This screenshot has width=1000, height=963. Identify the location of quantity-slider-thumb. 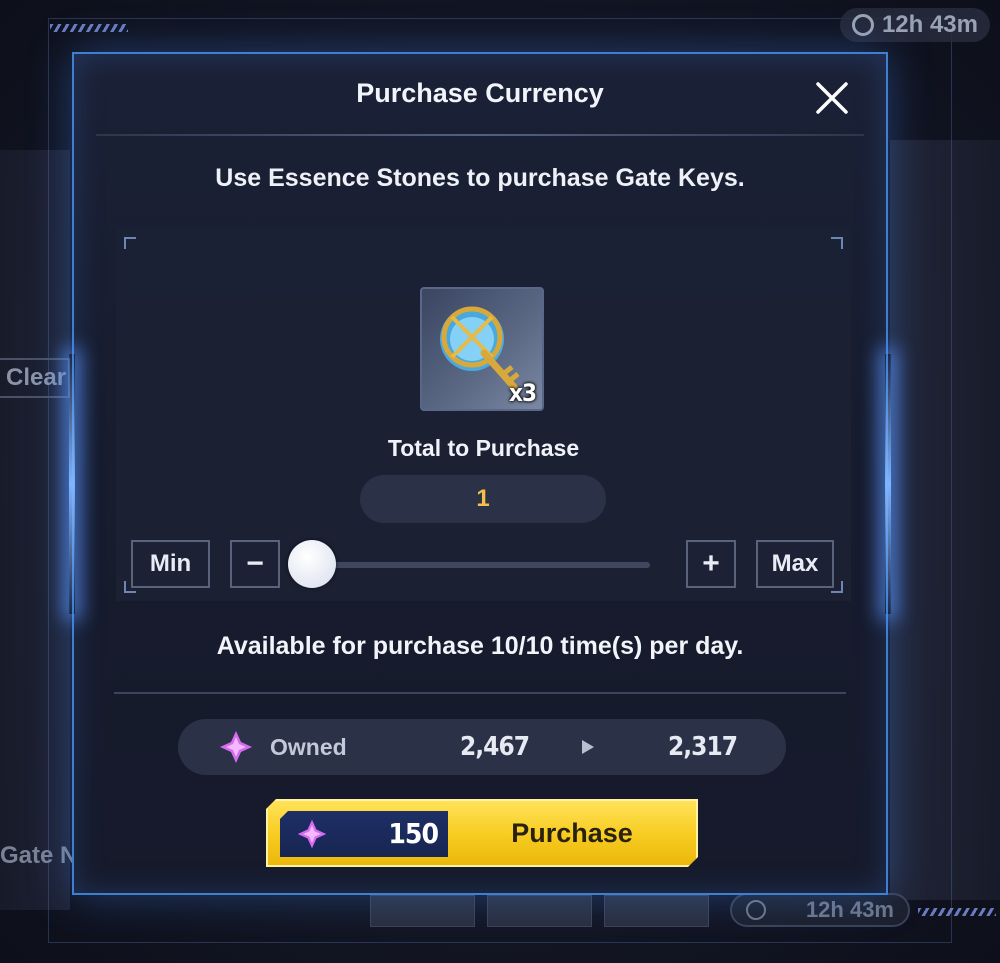
(312, 564).